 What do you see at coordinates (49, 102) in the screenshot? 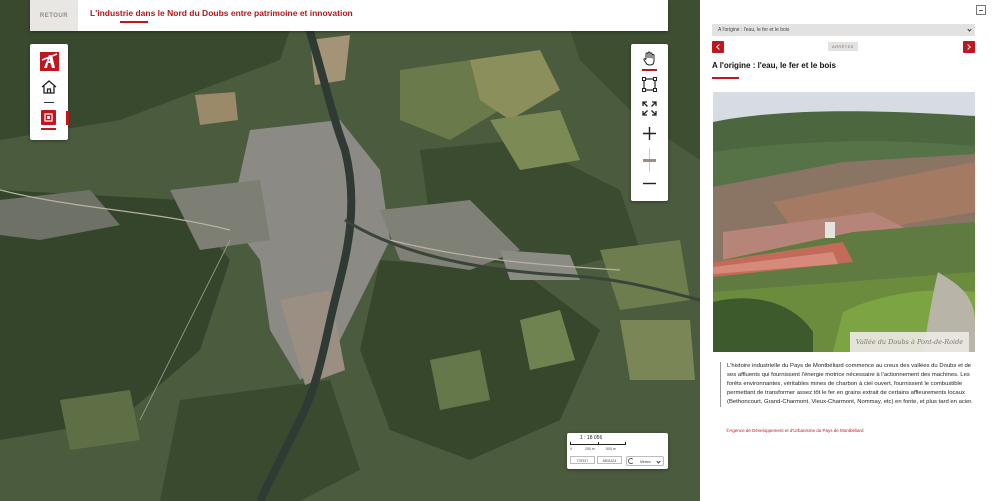
I see `panel-divider` at bounding box center [49, 102].